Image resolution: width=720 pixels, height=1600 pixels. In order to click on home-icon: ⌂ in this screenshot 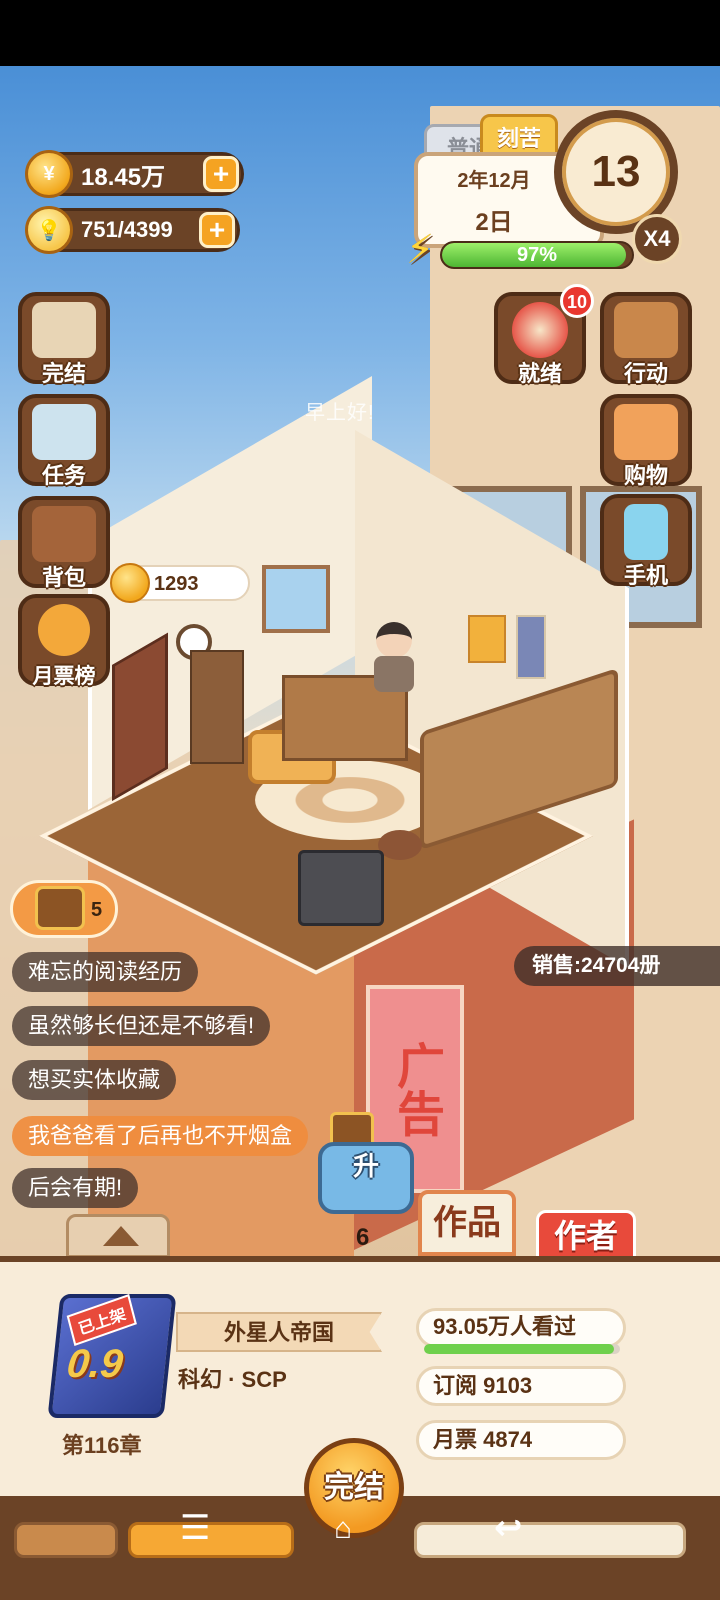, I will do `click(343, 1529)`.